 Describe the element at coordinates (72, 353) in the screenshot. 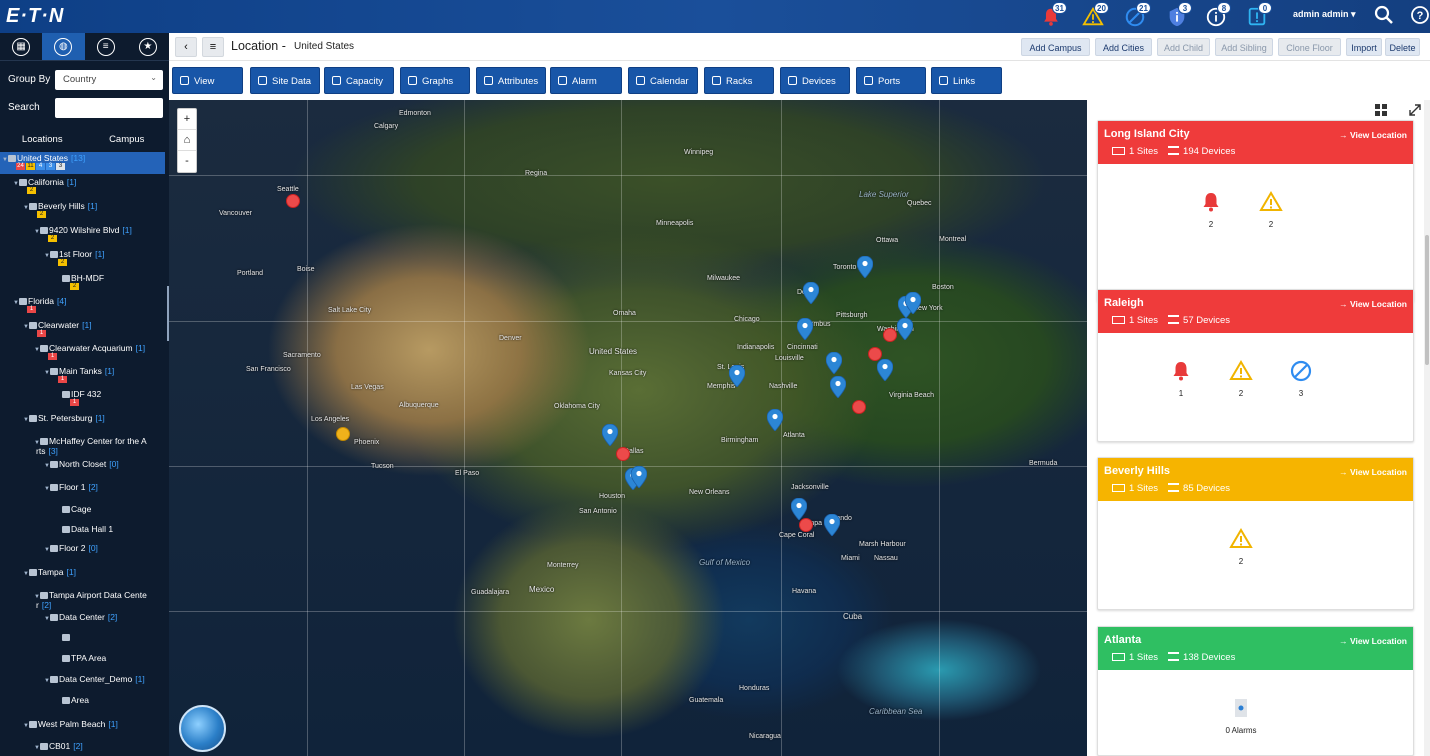

I see `tree-node: ▼ Clearwater Acquarium [1] 1` at that location.